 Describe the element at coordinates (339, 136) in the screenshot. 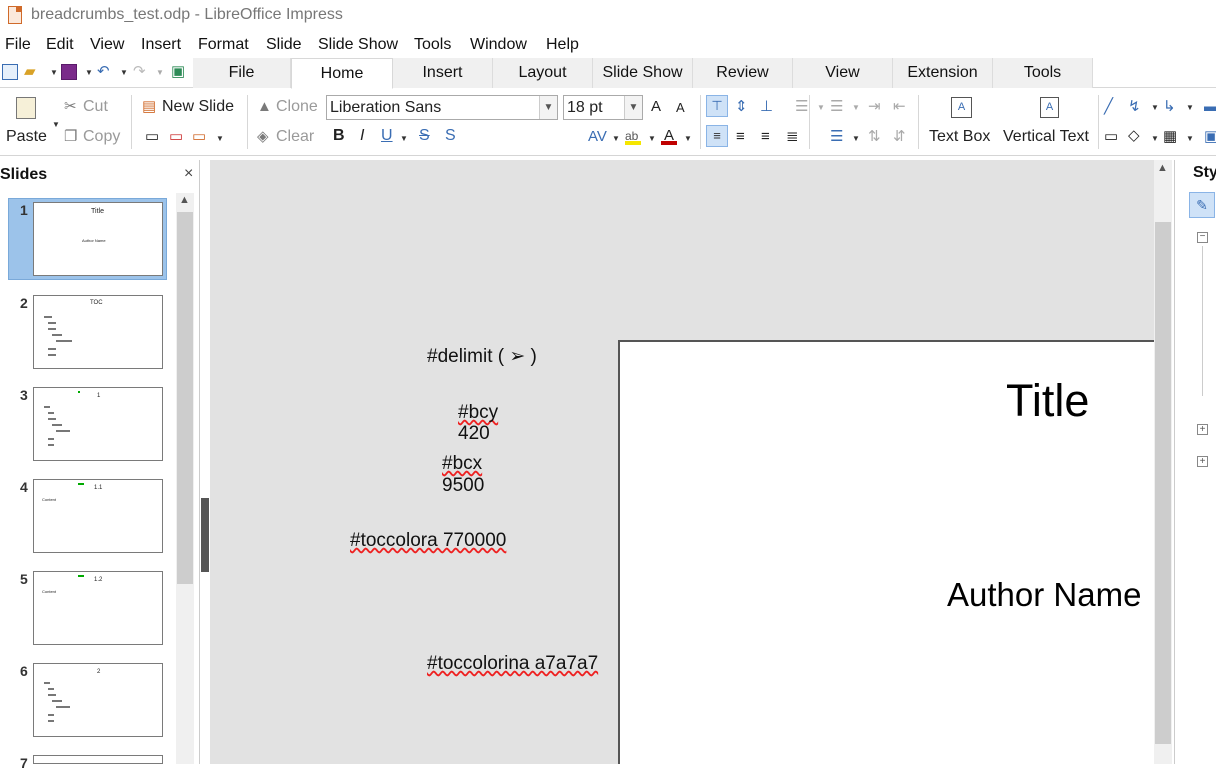

I see `bold-button: B` at that location.